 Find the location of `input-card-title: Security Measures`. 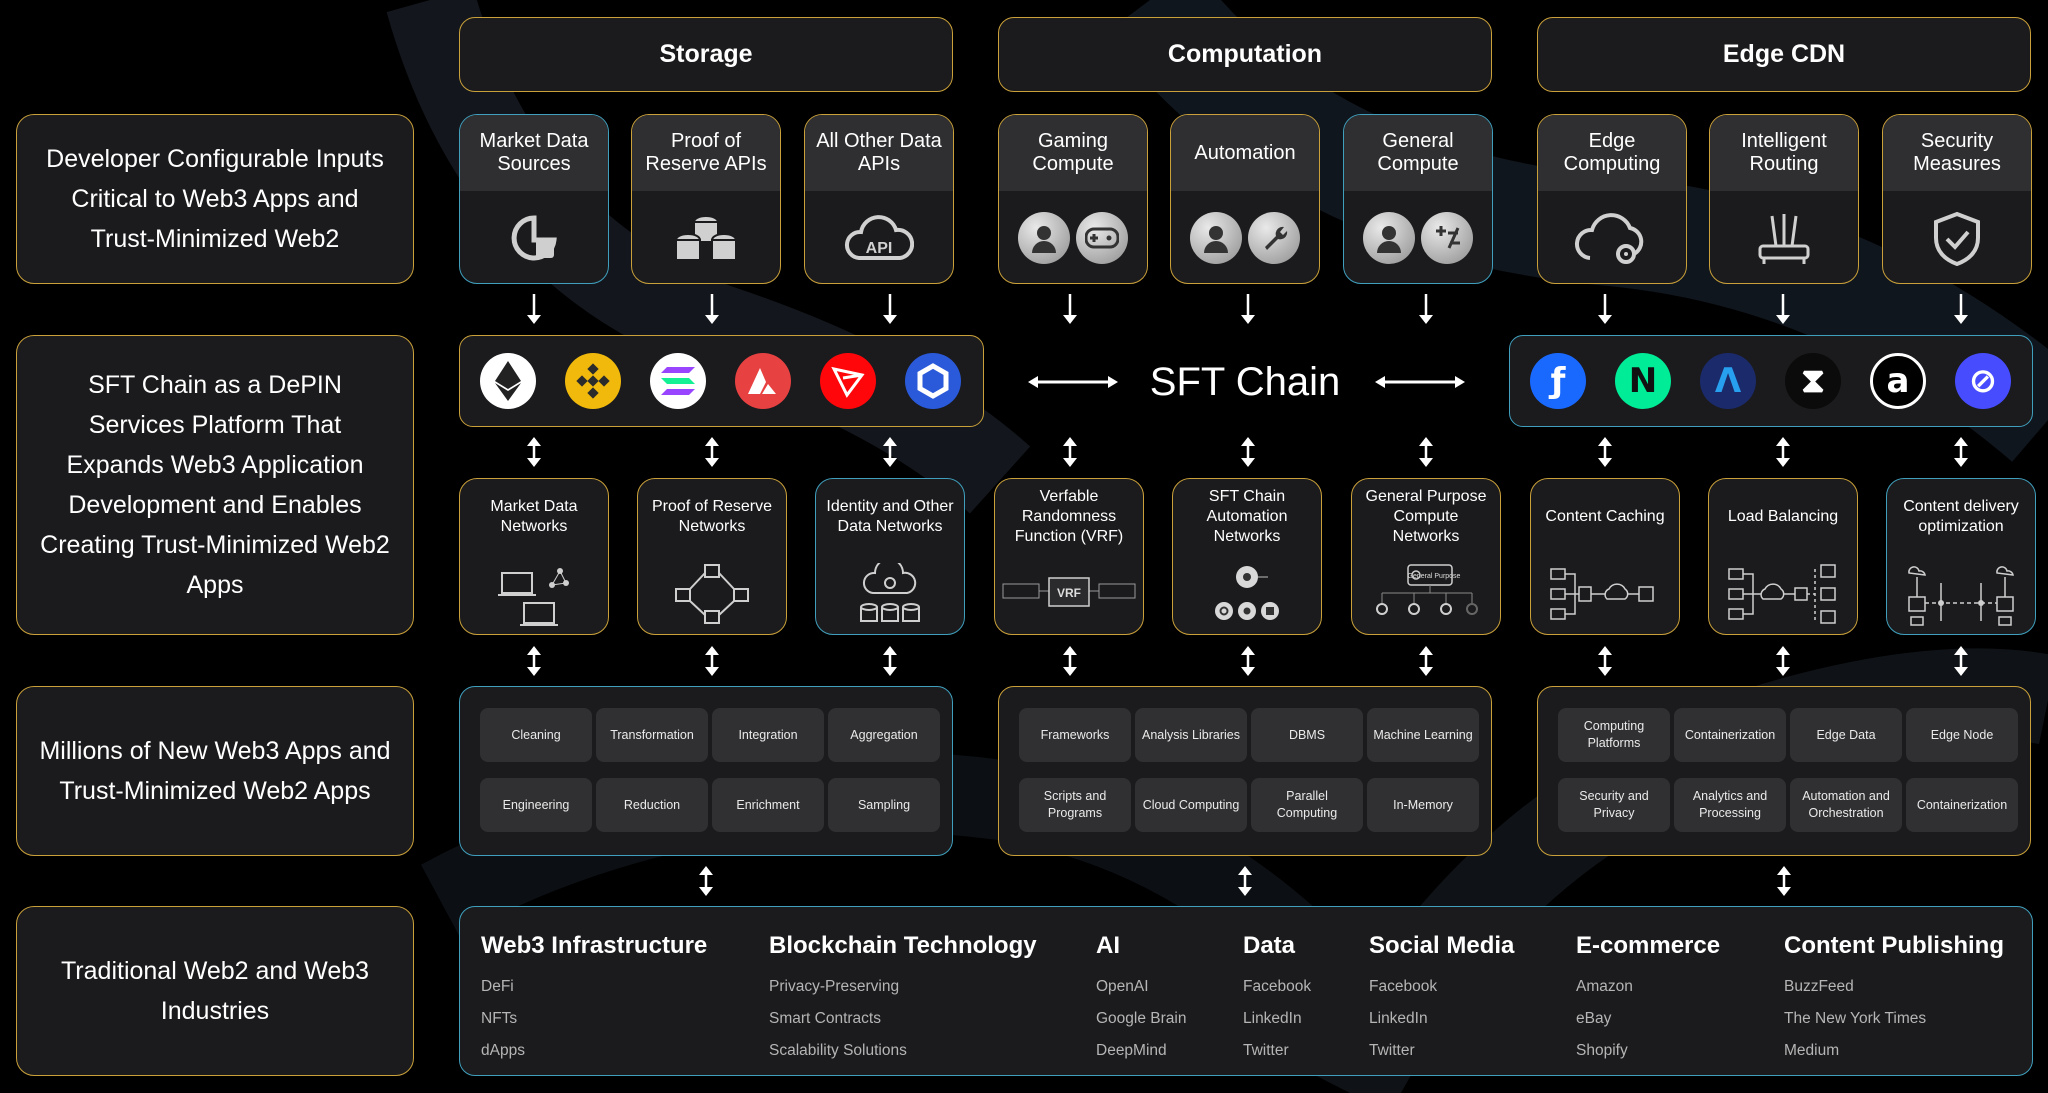

input-card-title: Security Measures is located at coordinates (1957, 153).